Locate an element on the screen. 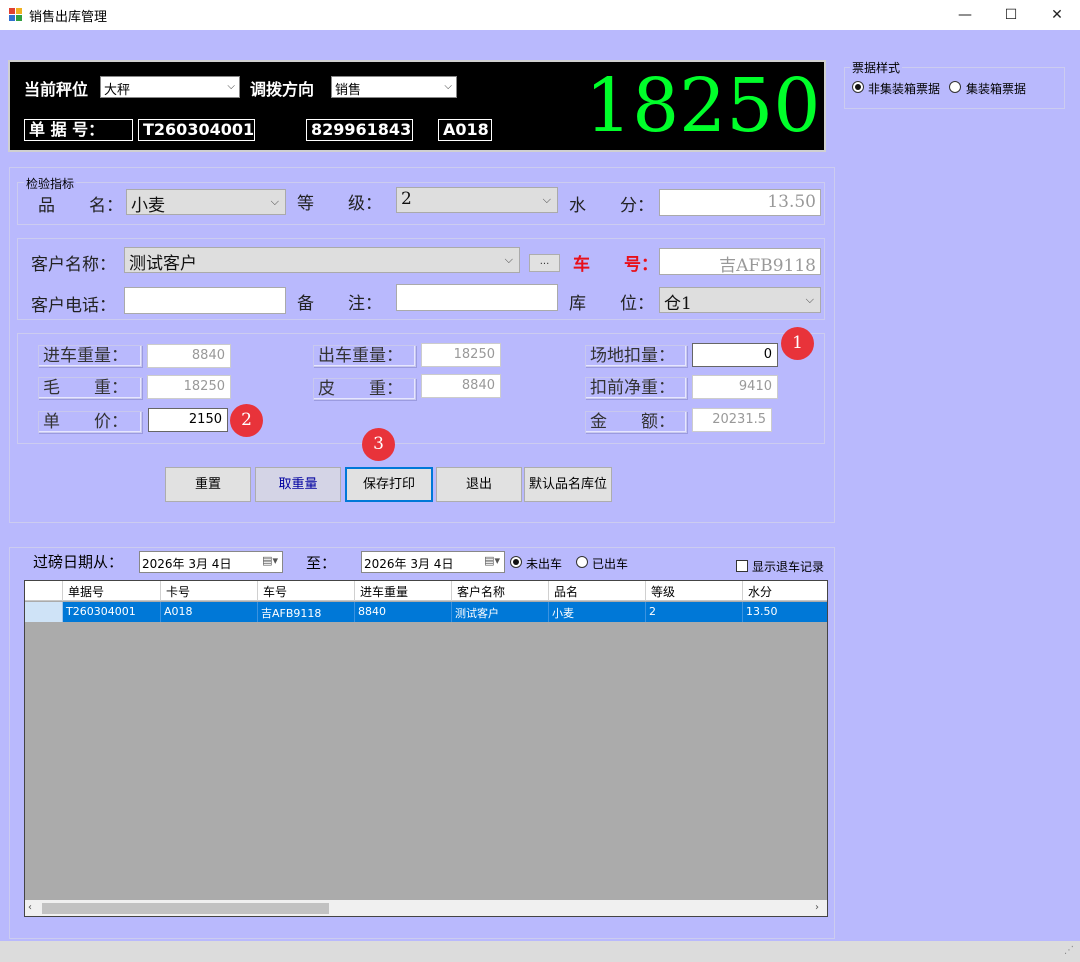  moisture-label: 水 分： is located at coordinates (611, 206).